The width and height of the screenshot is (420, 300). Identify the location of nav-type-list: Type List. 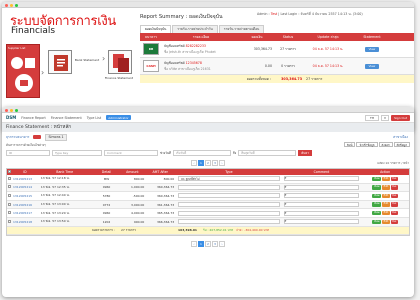
(94, 118).